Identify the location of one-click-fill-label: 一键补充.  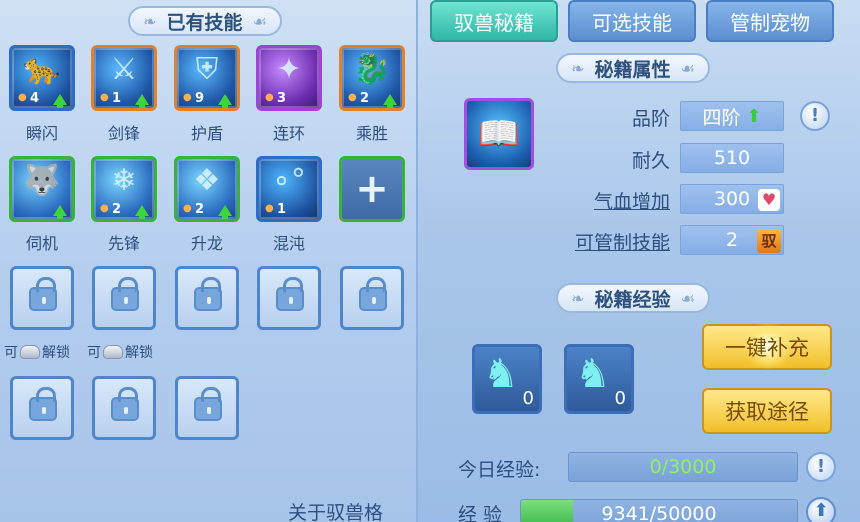
(767, 348).